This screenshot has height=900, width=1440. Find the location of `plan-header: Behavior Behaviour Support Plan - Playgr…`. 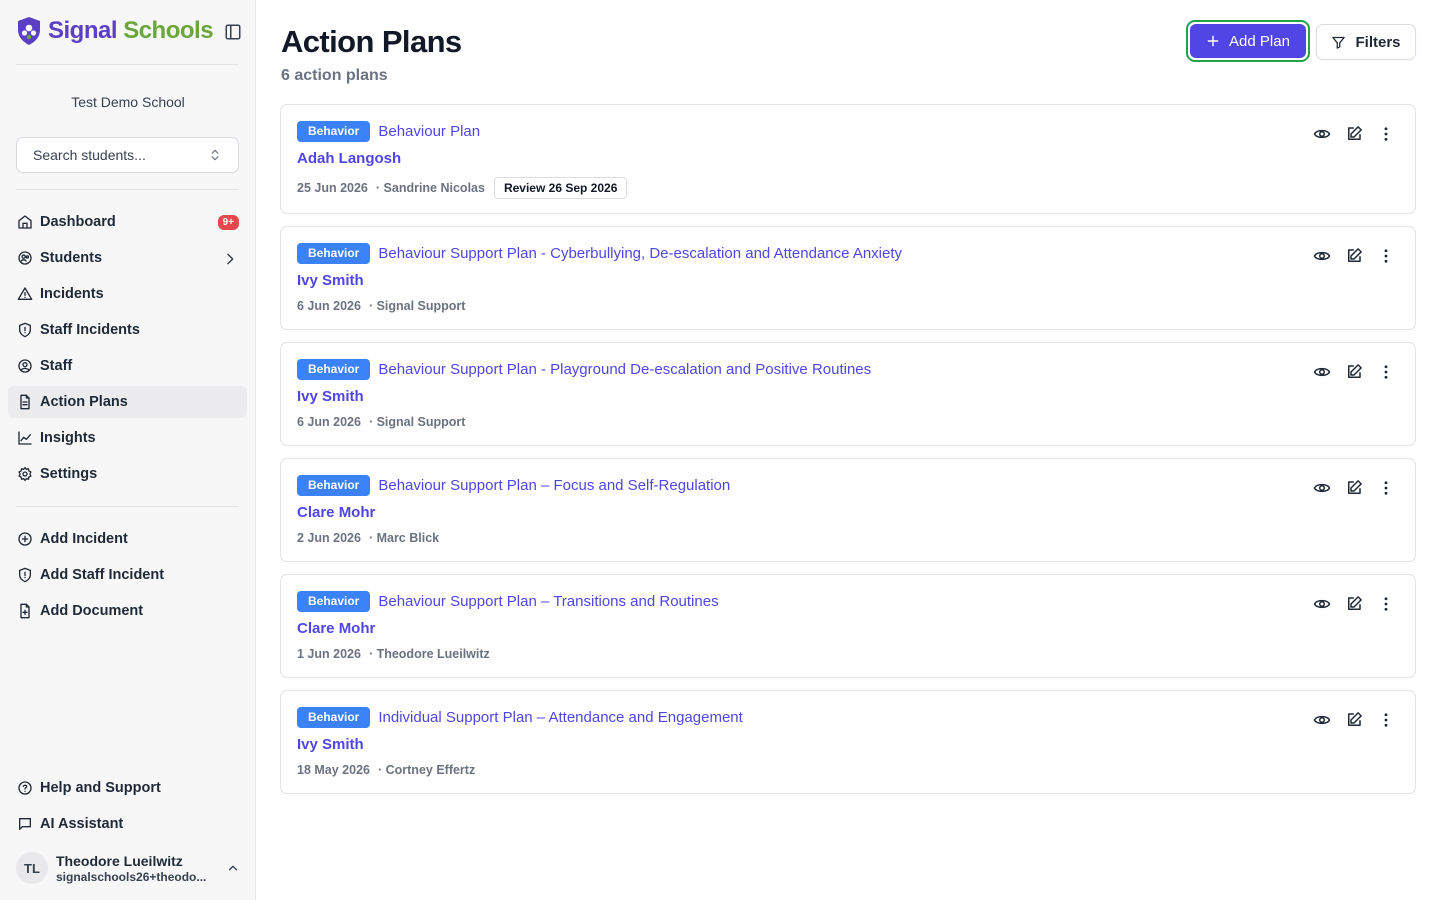

plan-header: Behavior Behaviour Support Plan - Playgr… is located at coordinates (584, 369).